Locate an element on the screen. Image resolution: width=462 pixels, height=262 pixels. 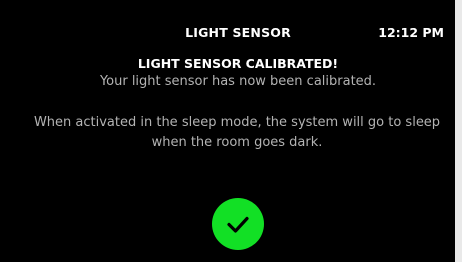
checkmark-icon is located at coordinates (238, 224).